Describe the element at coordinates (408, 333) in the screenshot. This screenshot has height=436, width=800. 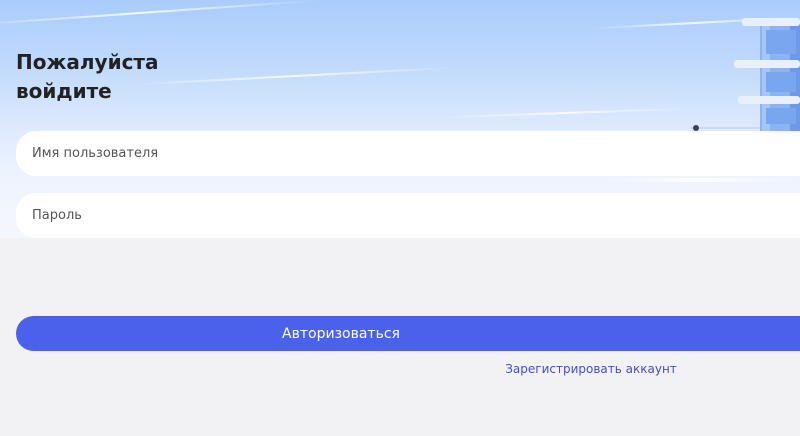
I see `login-button: Авторизоваться` at that location.